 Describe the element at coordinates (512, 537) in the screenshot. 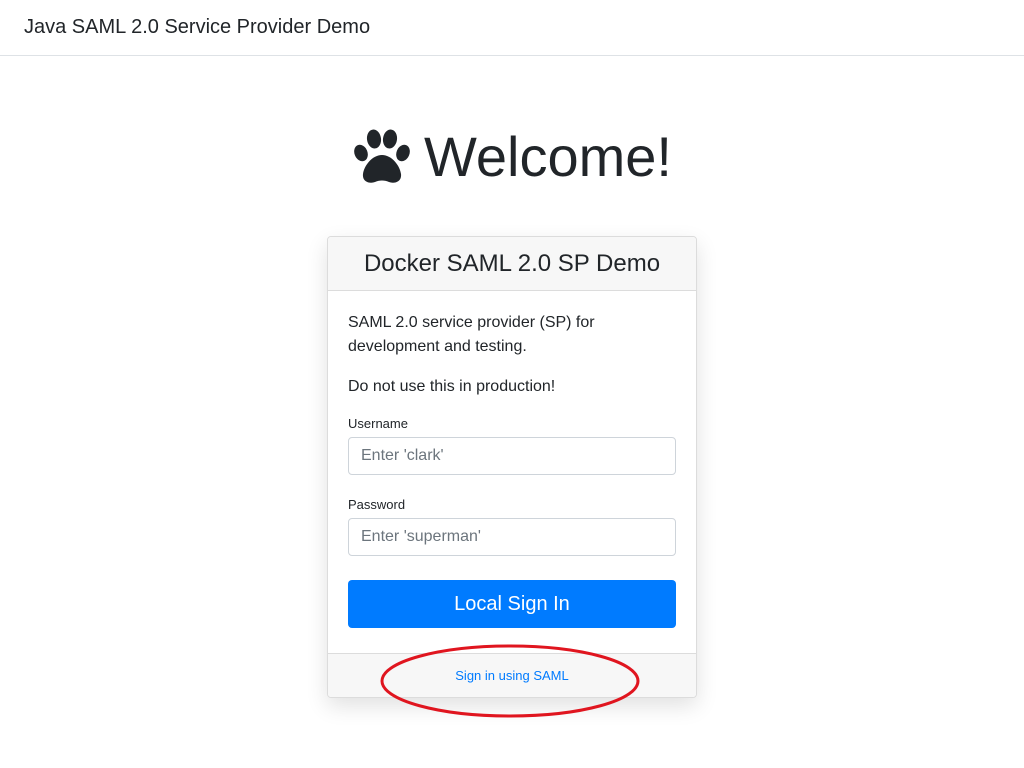

I see `password-input` at that location.